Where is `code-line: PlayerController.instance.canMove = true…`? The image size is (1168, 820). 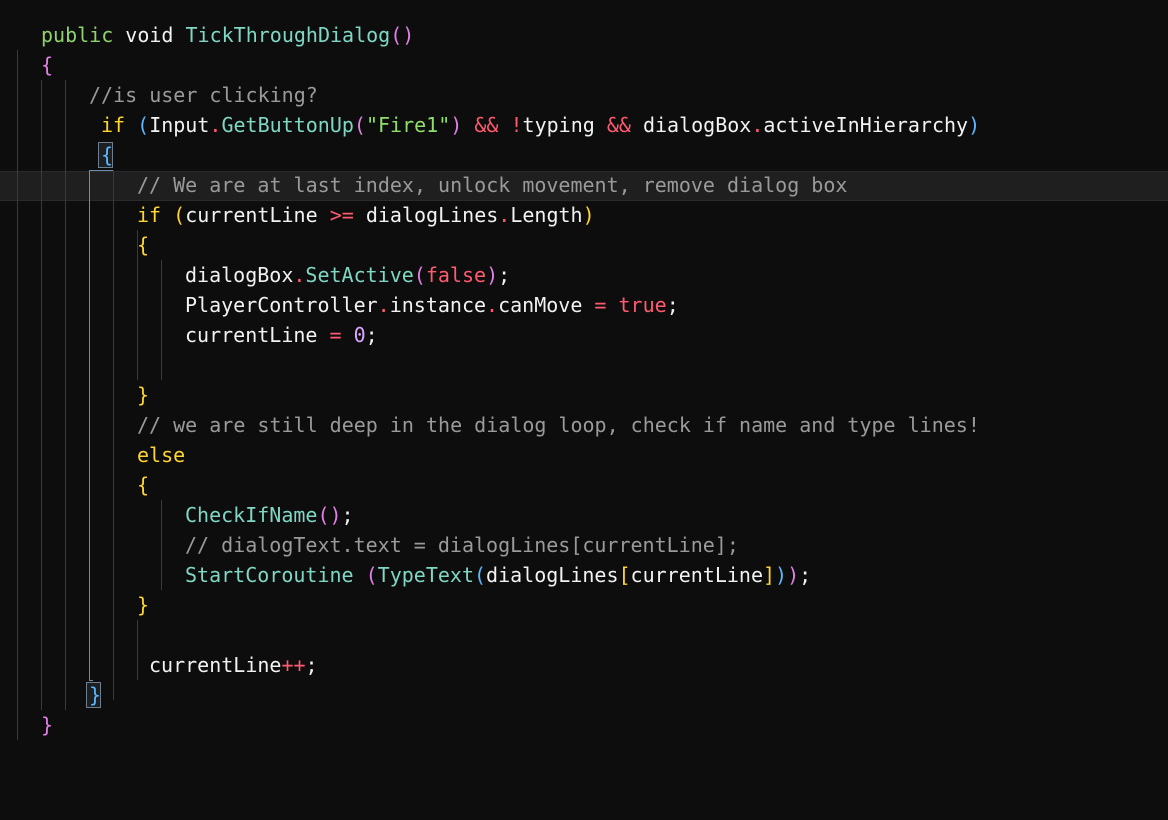
code-line: PlayerController.instance.canMove = true… is located at coordinates (432, 305).